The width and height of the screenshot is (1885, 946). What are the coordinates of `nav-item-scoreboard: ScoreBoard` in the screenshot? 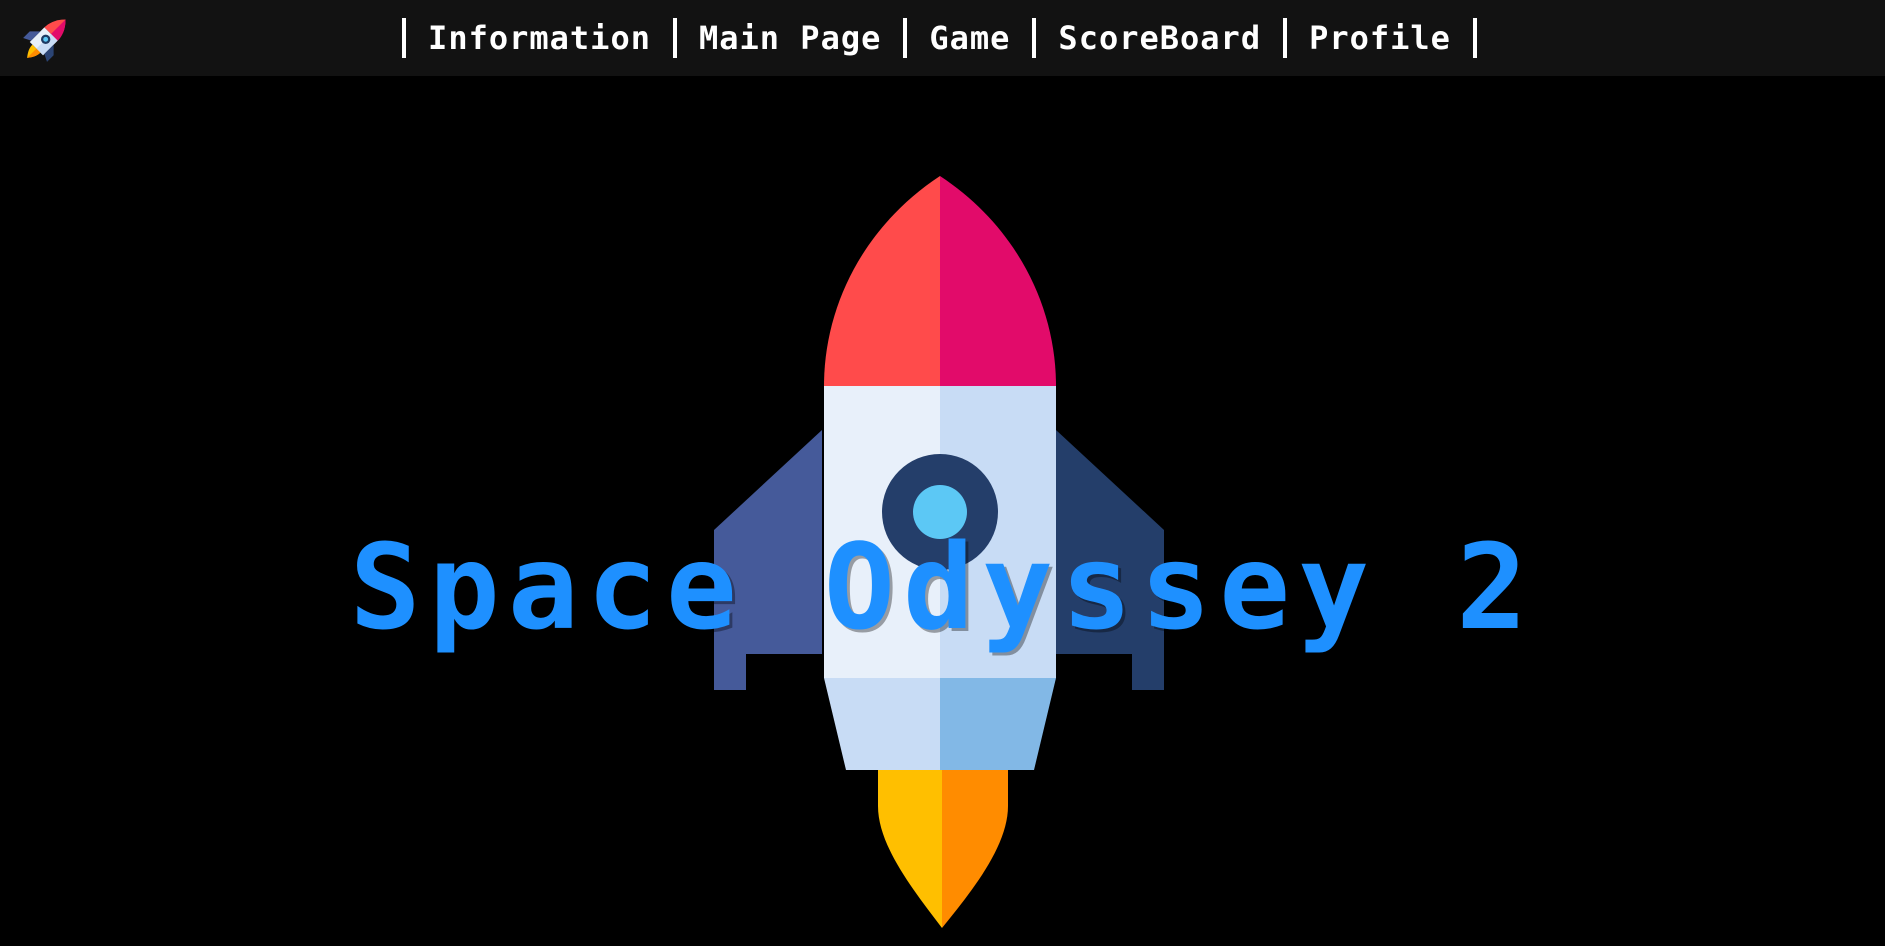 It's located at (1159, 38).